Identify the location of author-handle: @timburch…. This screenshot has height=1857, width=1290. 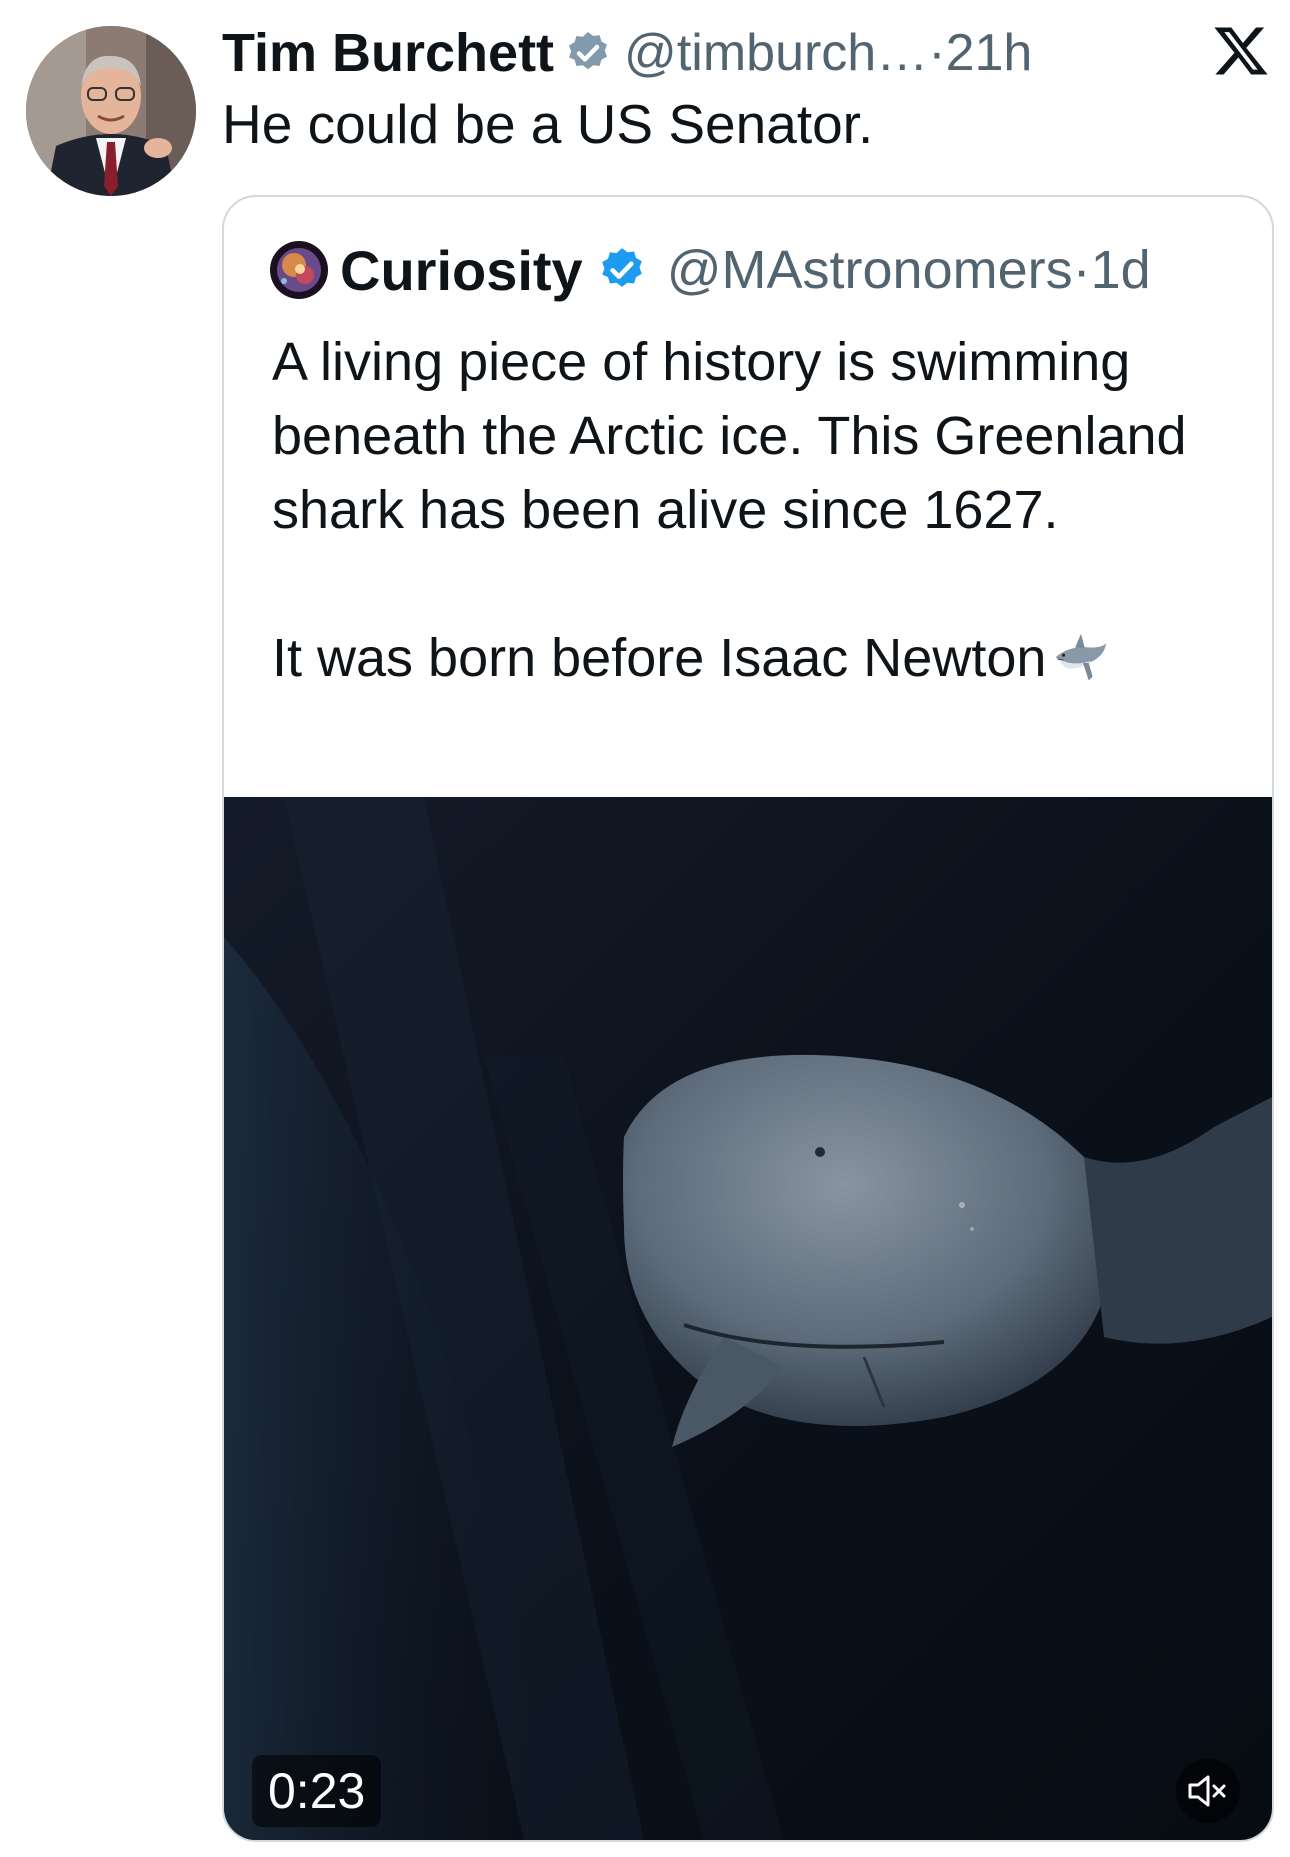
(776, 53).